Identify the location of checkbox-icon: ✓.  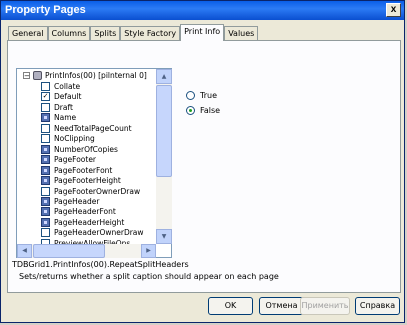
(45, 97).